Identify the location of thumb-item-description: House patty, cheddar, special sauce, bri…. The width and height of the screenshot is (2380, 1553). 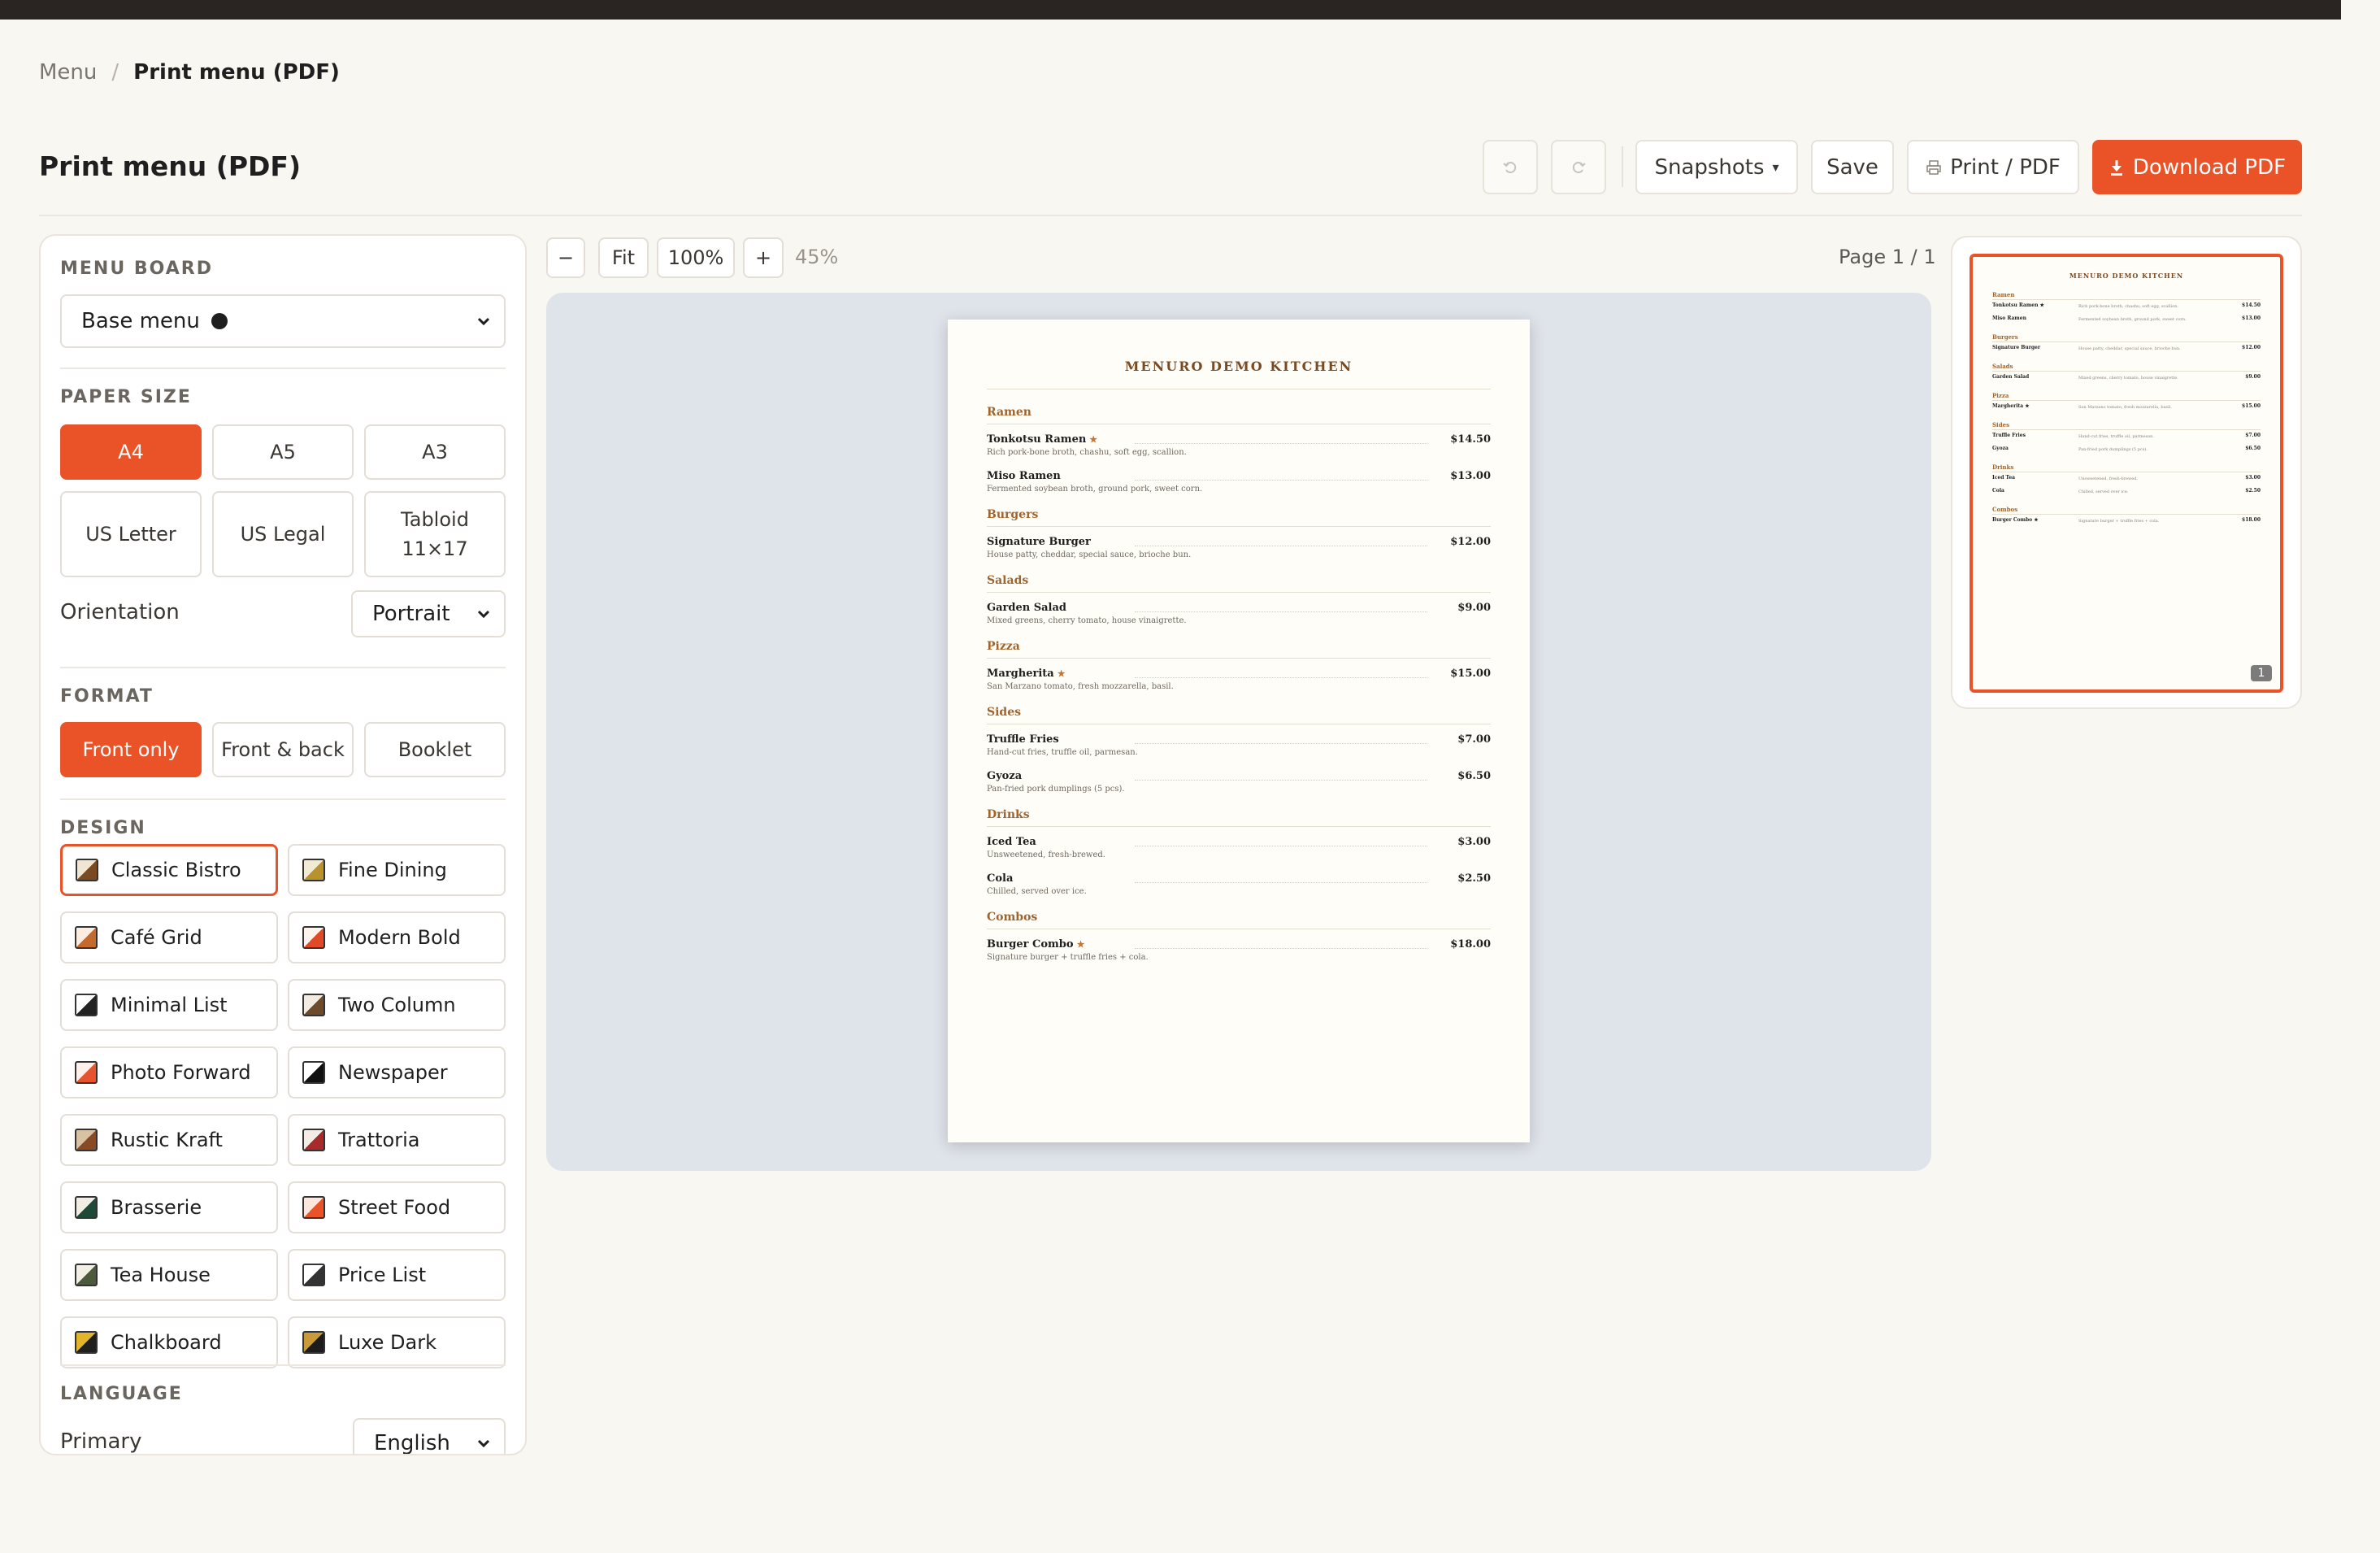
(2129, 348).